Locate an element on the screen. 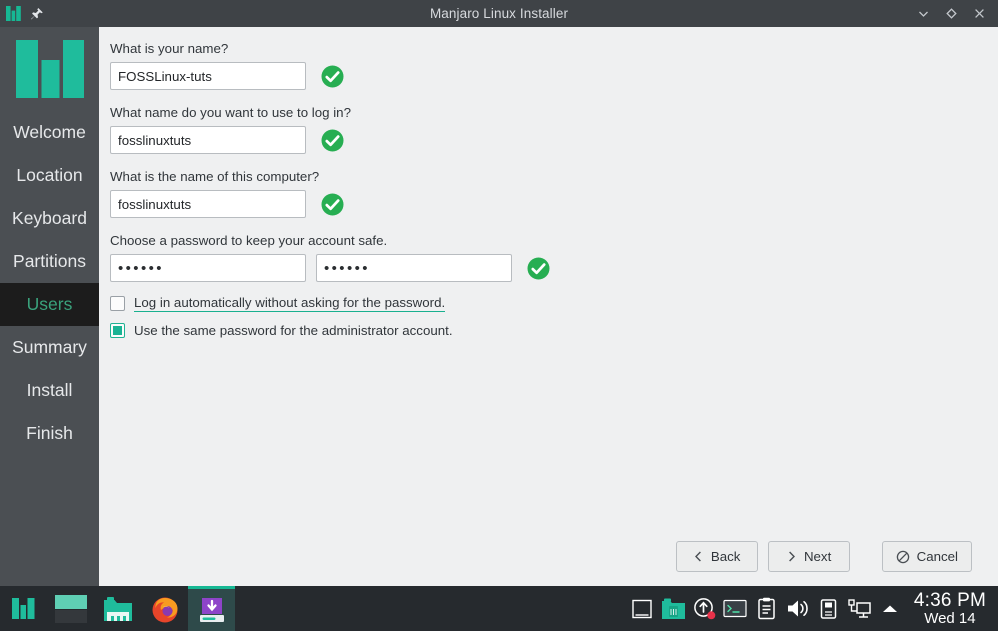  sidebar-item-finish: Finish is located at coordinates (49, 433).